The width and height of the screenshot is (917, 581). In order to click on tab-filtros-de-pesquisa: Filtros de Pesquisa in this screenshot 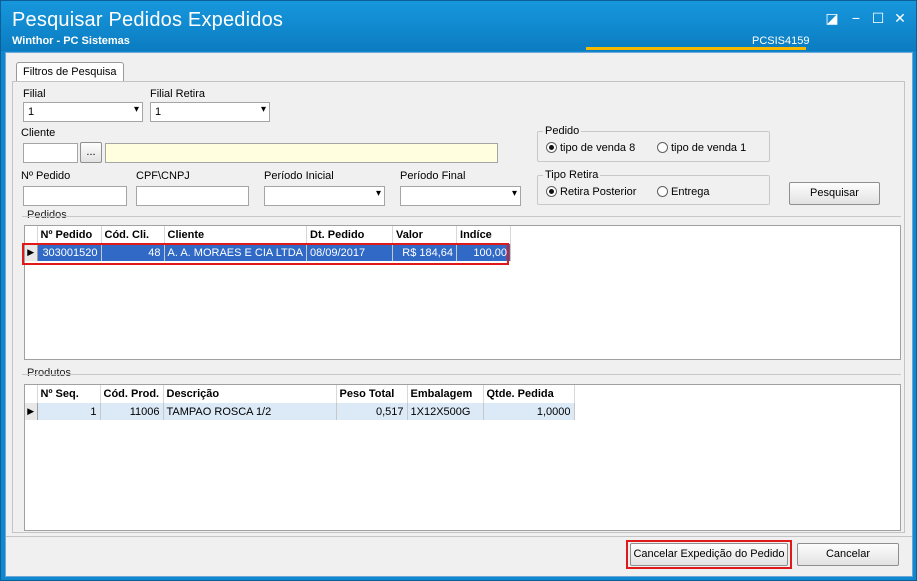, I will do `click(70, 72)`.